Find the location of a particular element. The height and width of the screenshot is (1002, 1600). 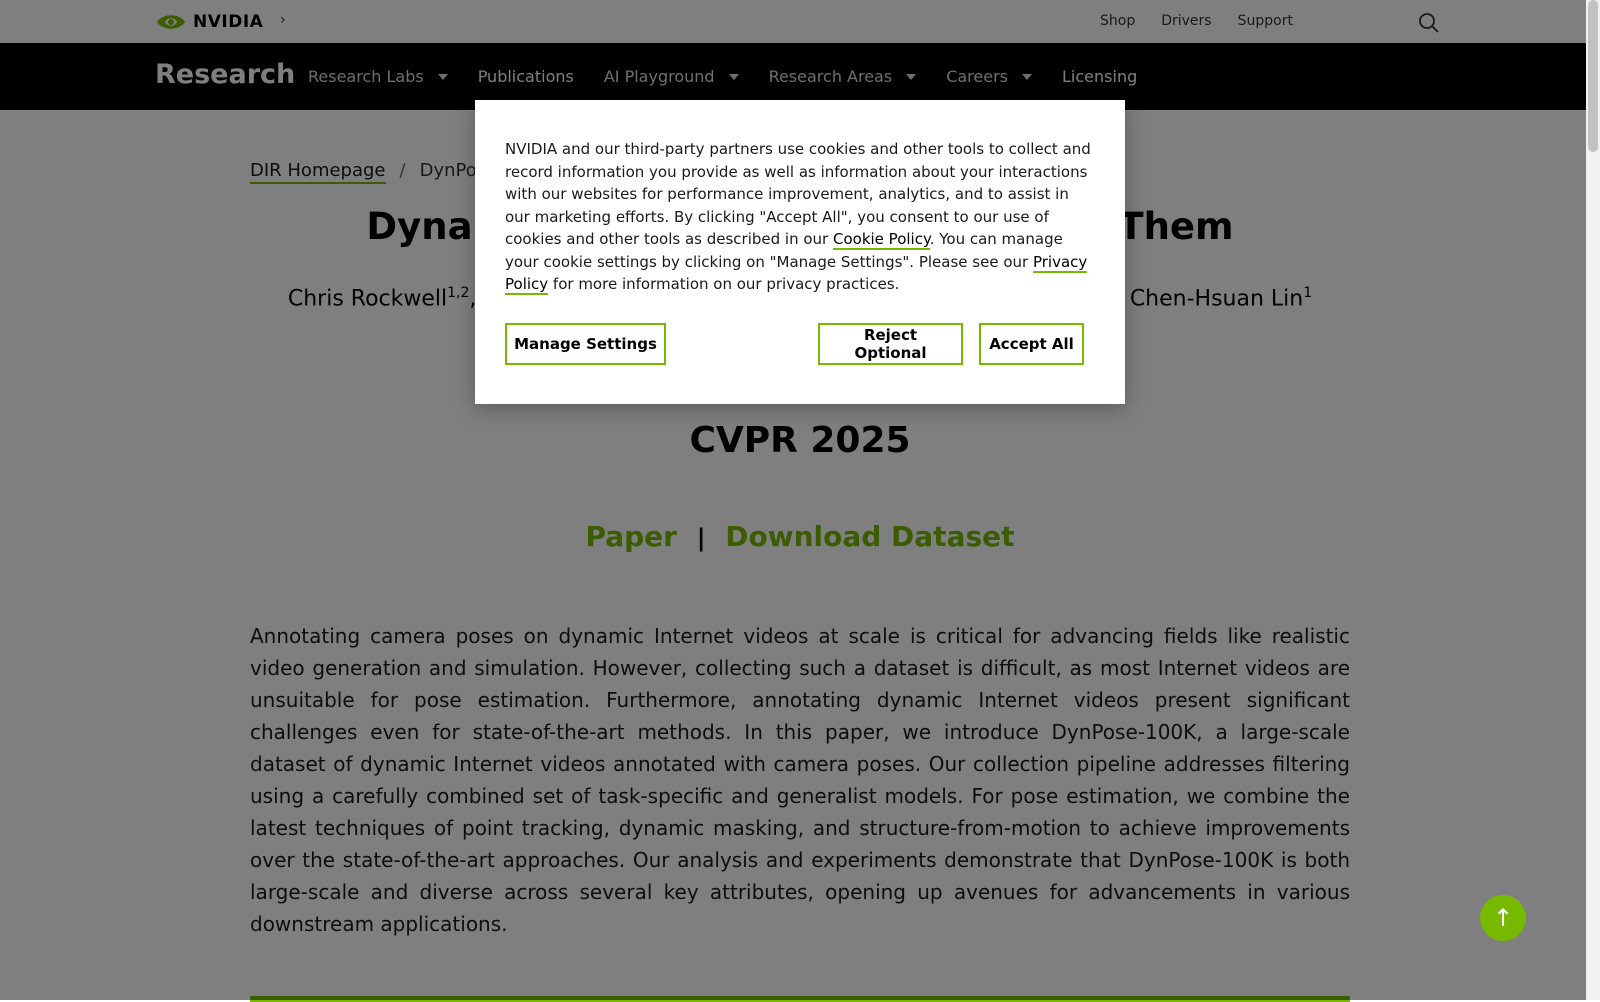

scrollbar-thumb is located at coordinates (1593, 76).